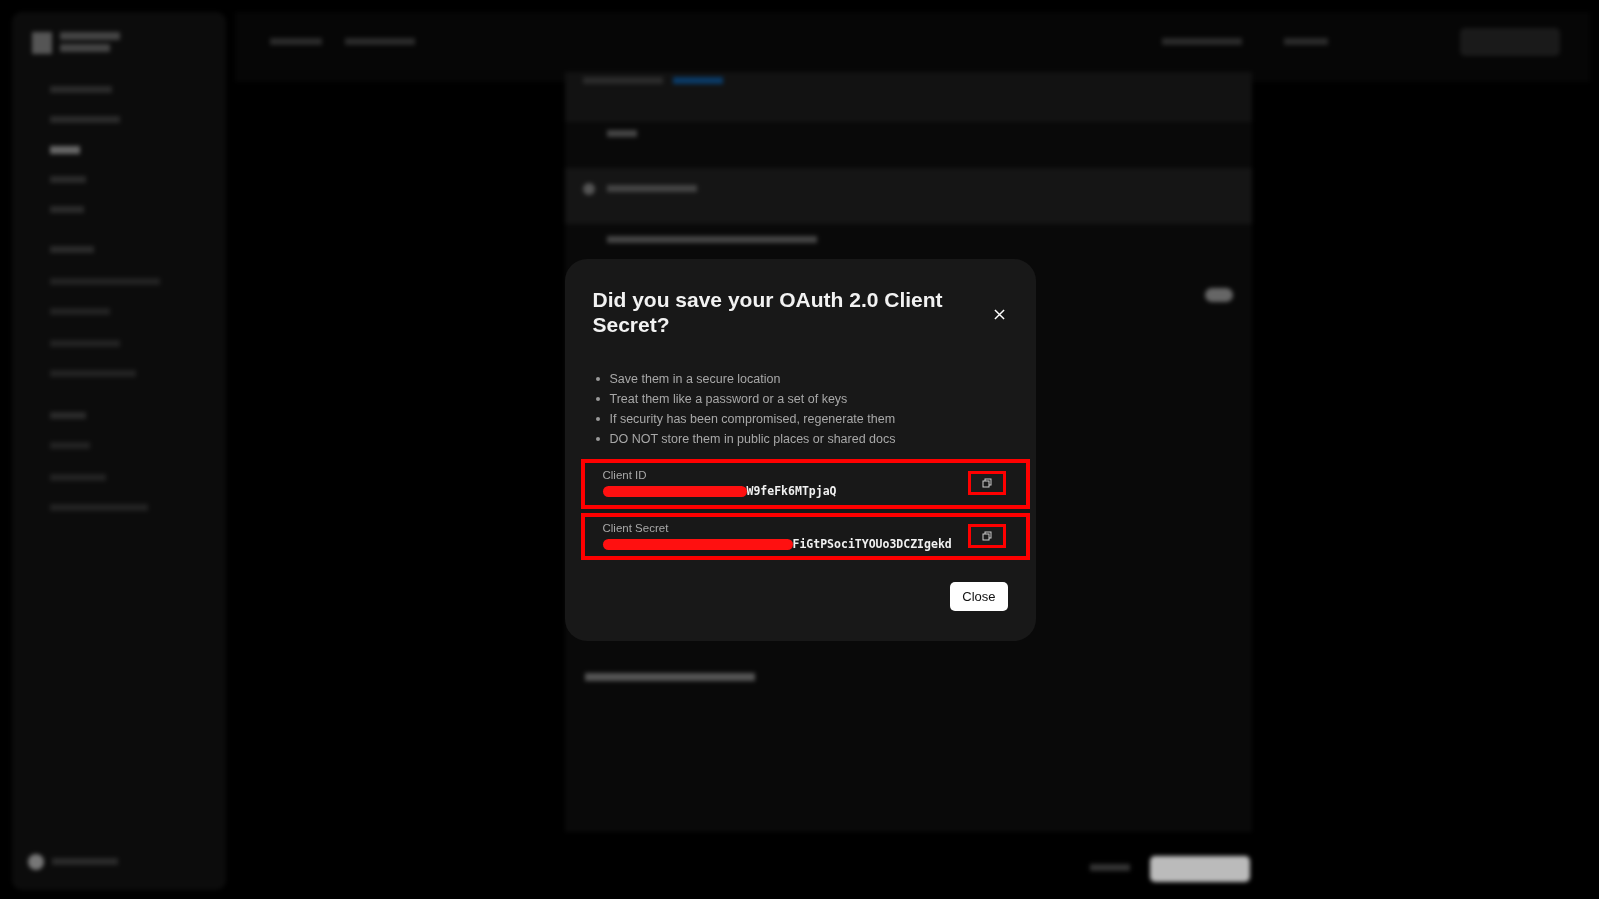  I want to click on credential-value: W9feFk6MTpjaQ, so click(791, 491).